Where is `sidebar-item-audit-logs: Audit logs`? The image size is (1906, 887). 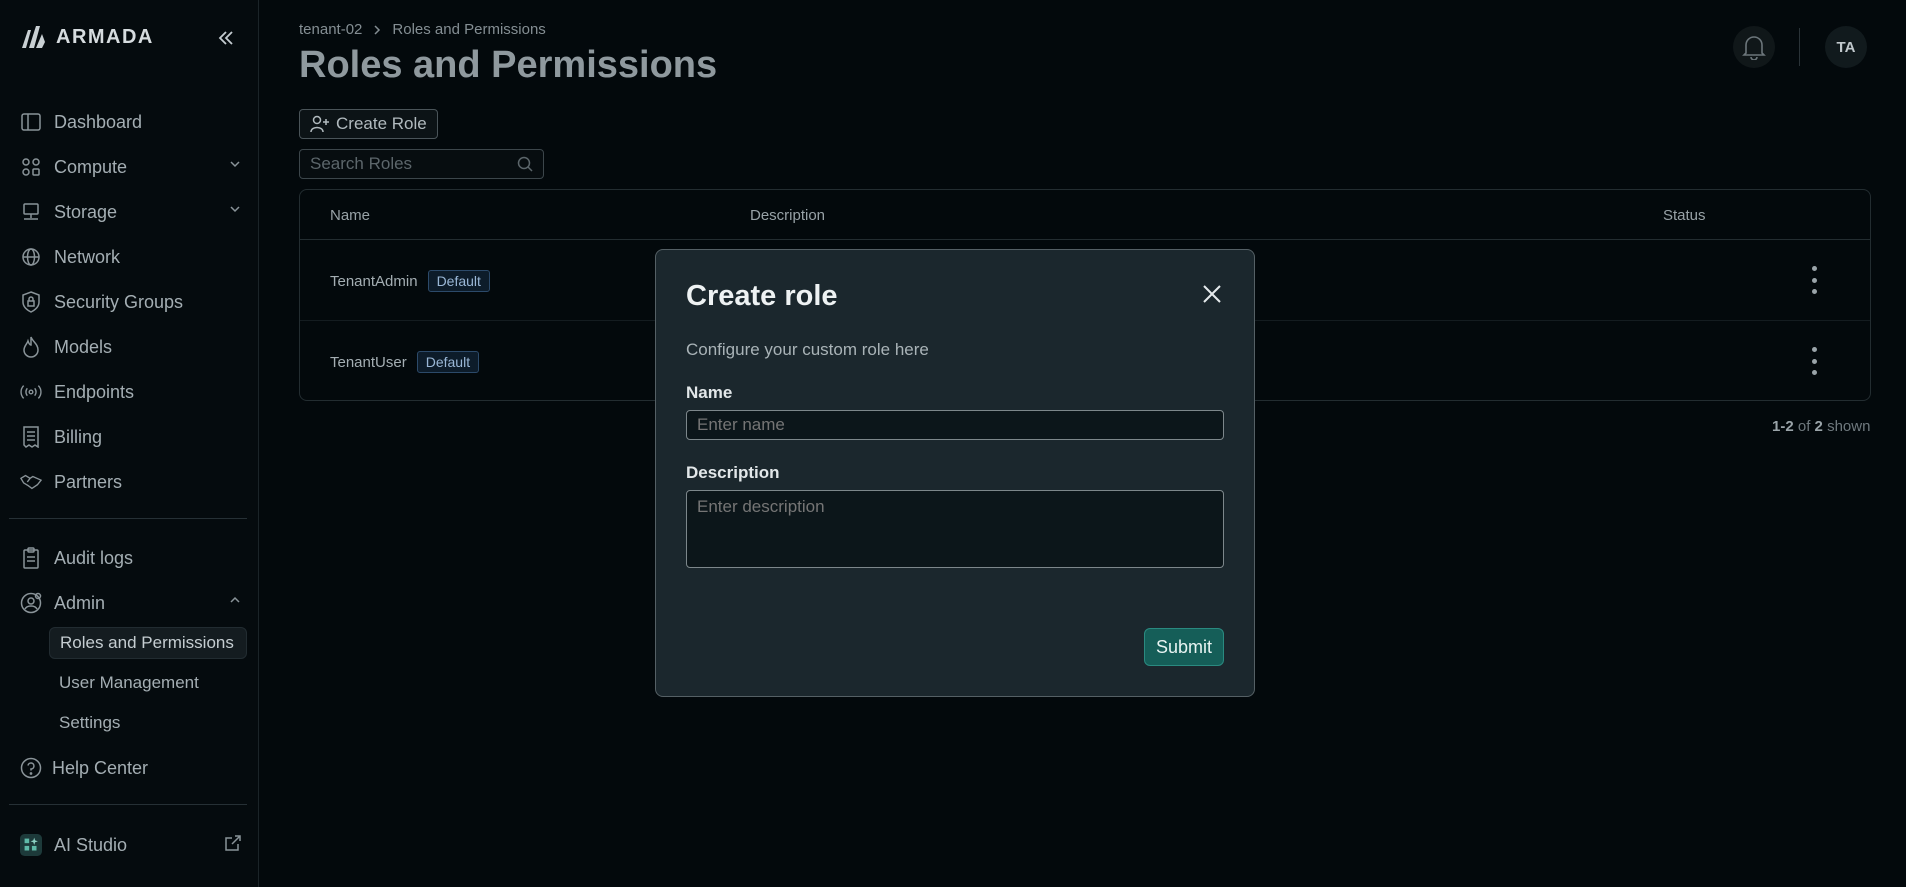 sidebar-item-audit-logs: Audit logs is located at coordinates (131, 558).